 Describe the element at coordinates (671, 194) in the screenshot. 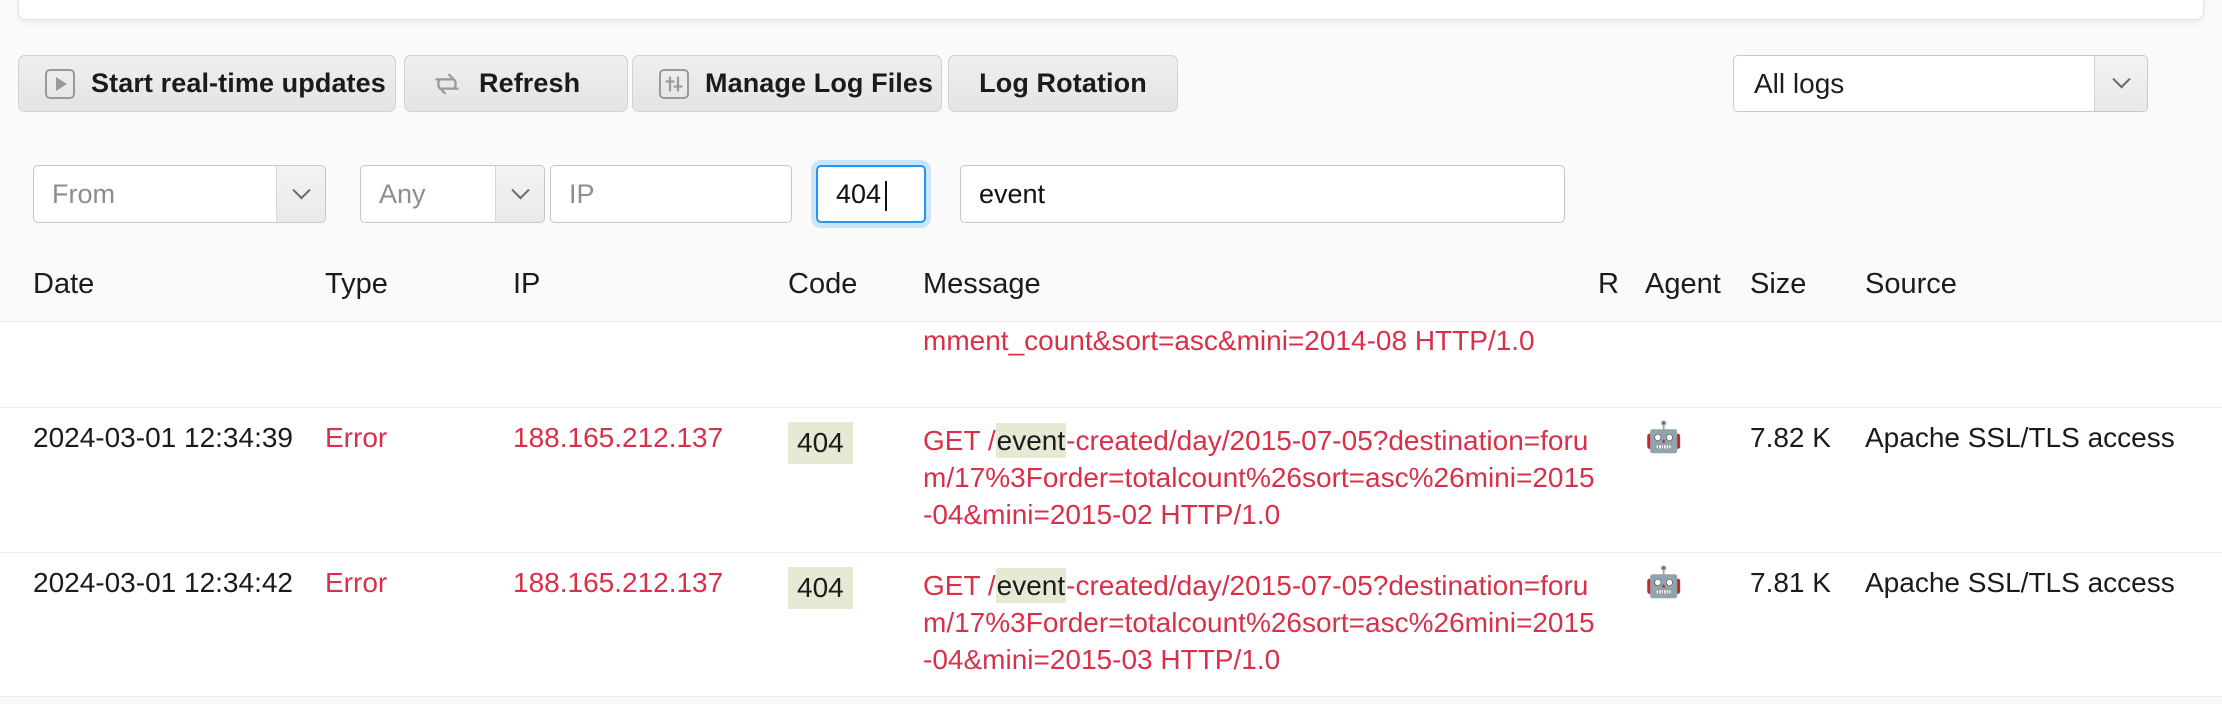

I see `ip-filter-input: IP` at that location.